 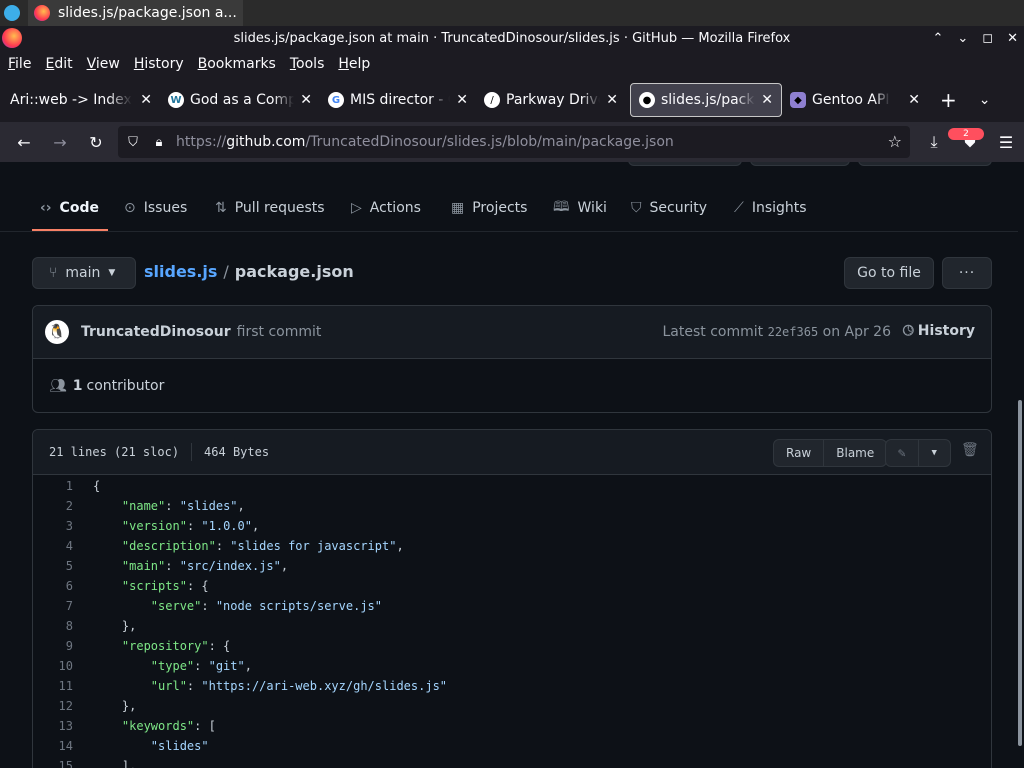 What do you see at coordinates (12, 13) in the screenshot?
I see `taskbar-app-icon` at bounding box center [12, 13].